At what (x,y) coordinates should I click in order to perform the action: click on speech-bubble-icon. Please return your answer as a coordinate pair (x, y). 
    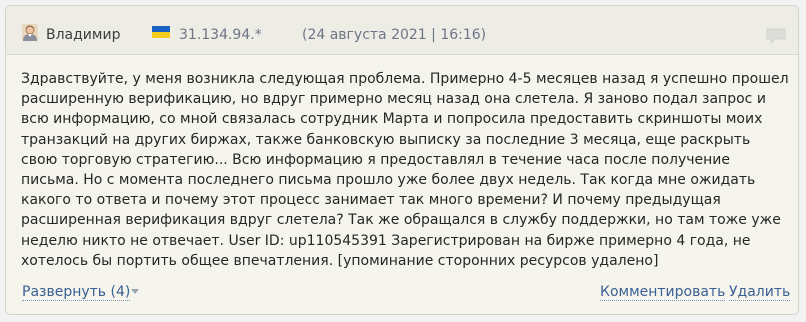
    Looking at the image, I should click on (776, 36).